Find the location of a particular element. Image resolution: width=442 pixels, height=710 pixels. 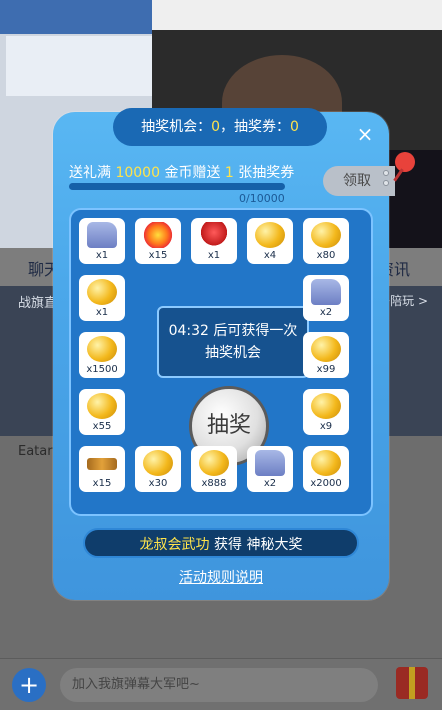

prize-cell: x99 is located at coordinates (326, 355).